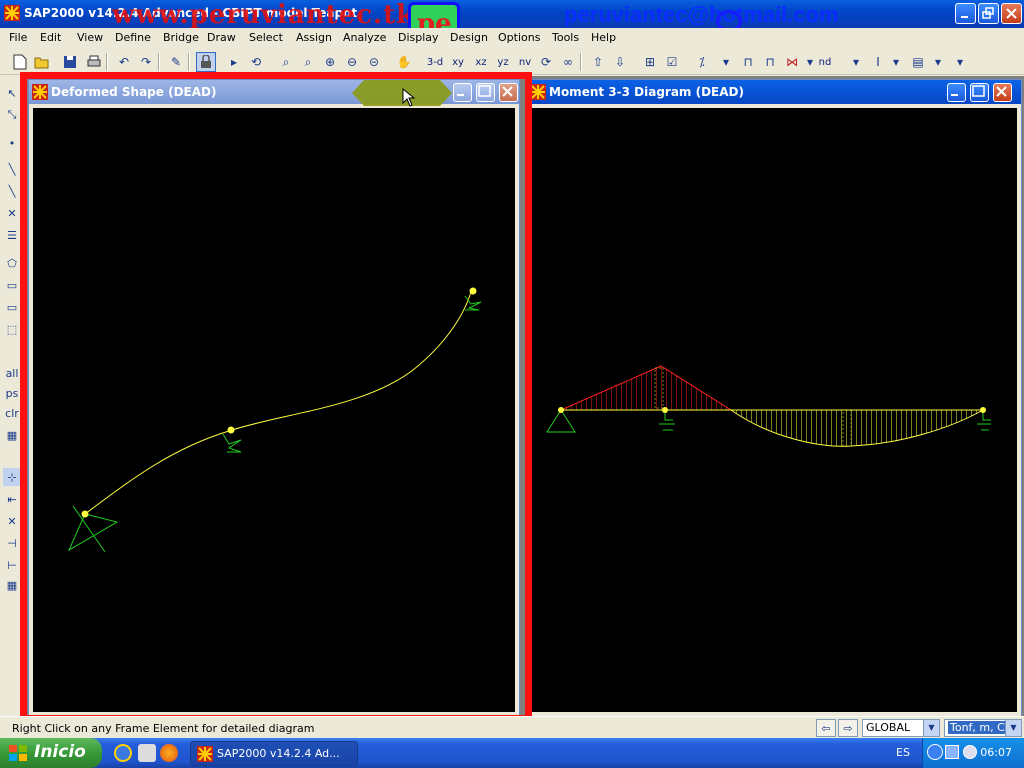  Describe the element at coordinates (12, 93) in the screenshot. I see `pointer-button: ↖` at that location.